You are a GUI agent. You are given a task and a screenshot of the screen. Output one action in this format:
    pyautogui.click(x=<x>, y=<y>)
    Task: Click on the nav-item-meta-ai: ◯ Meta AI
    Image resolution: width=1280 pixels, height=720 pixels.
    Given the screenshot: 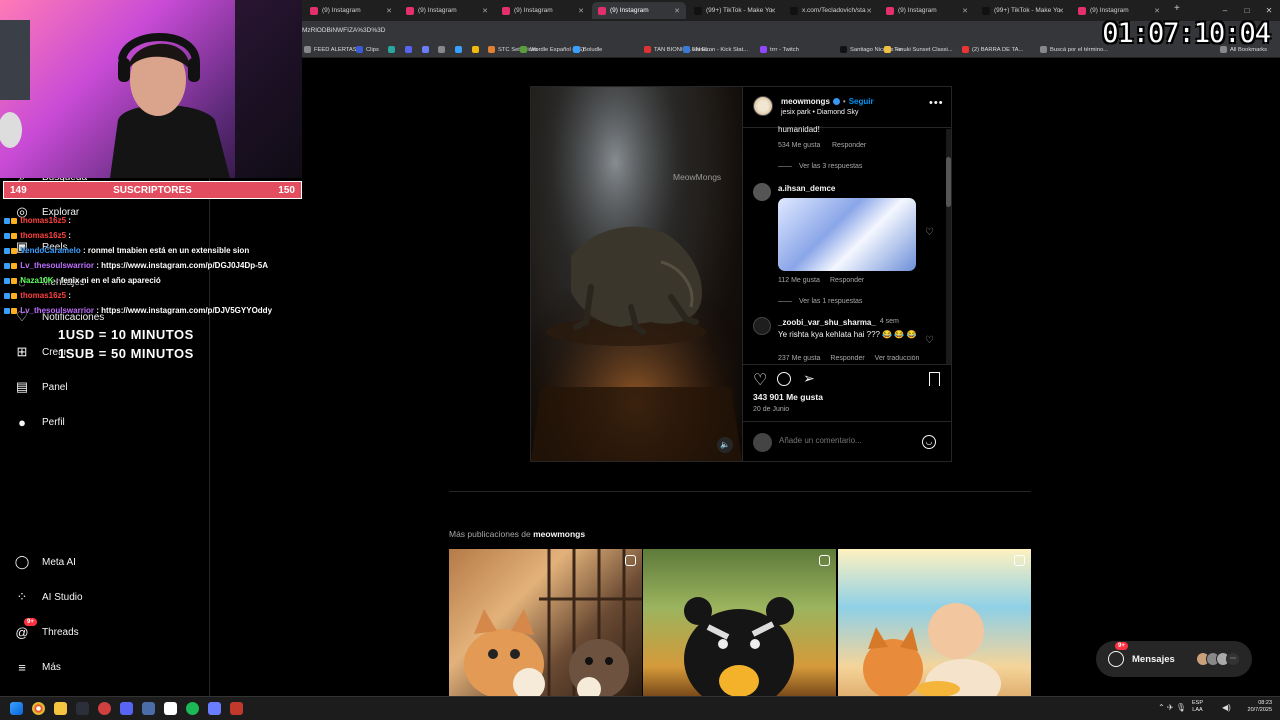 What is the action you would take?
    pyautogui.click(x=45, y=562)
    